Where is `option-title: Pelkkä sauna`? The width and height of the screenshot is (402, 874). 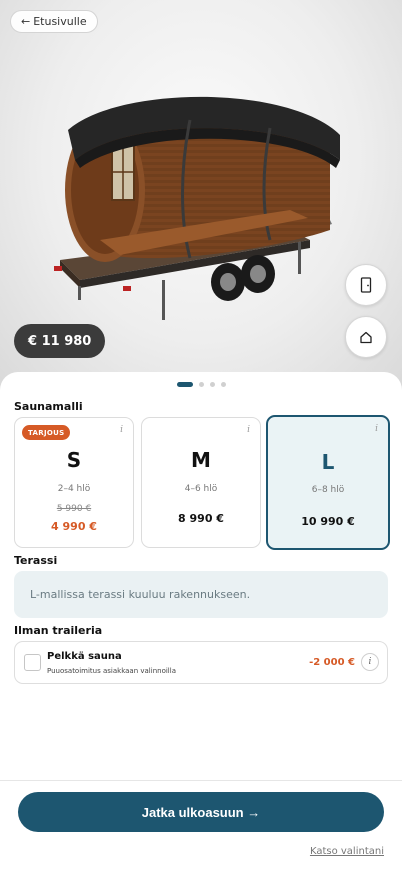
option-title: Pelkkä sauna is located at coordinates (84, 656).